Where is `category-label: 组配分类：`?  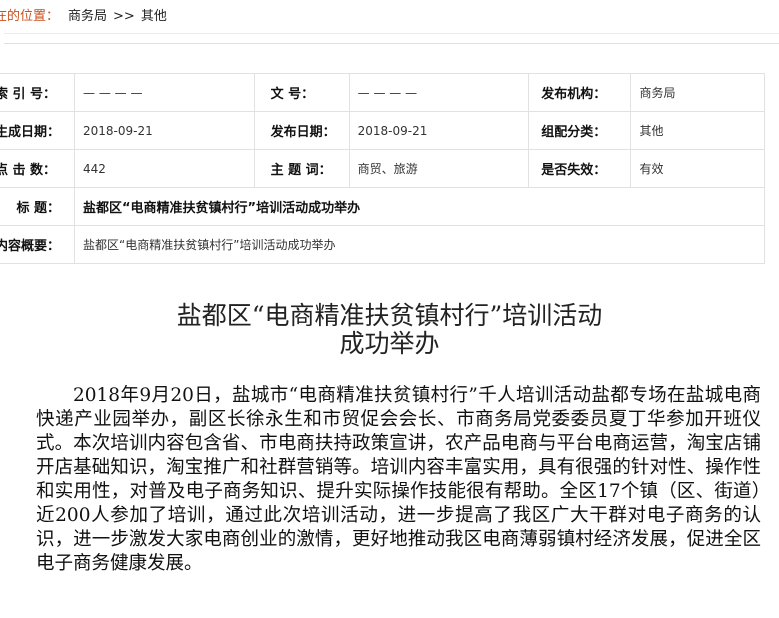
category-label: 组配分类： is located at coordinates (580, 130).